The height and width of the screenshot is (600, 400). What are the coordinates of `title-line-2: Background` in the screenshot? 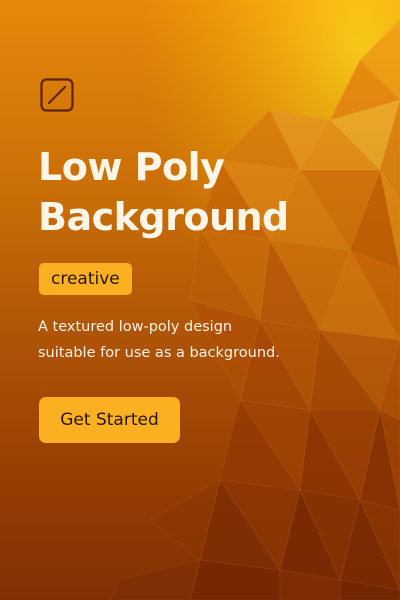 It's located at (163, 217).